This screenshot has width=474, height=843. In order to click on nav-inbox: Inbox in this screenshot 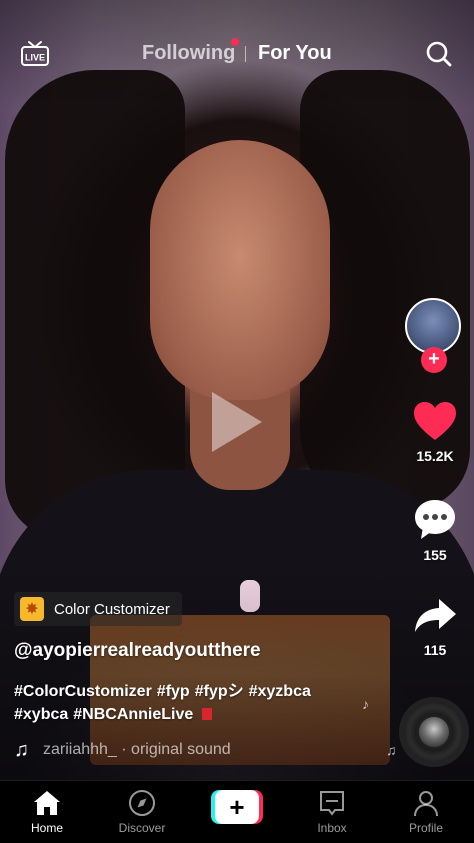, I will do `click(332, 812)`.